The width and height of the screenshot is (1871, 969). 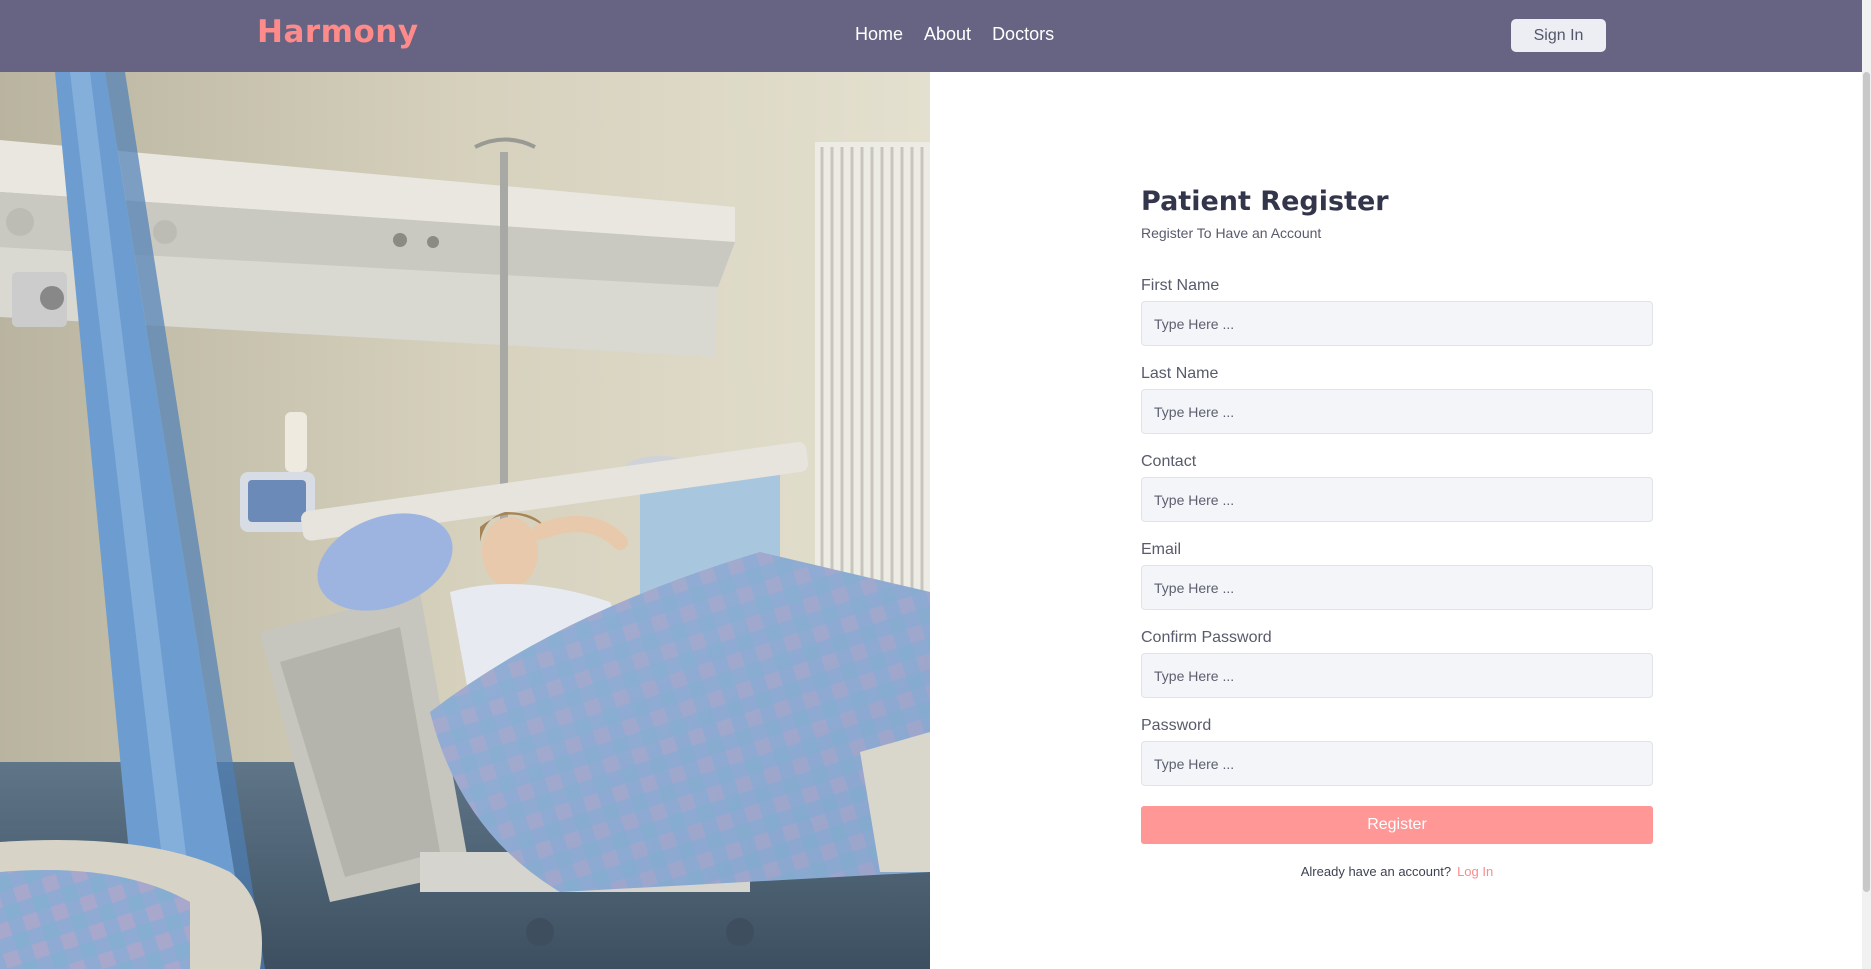 I want to click on email-field: Email, so click(x=1397, y=575).